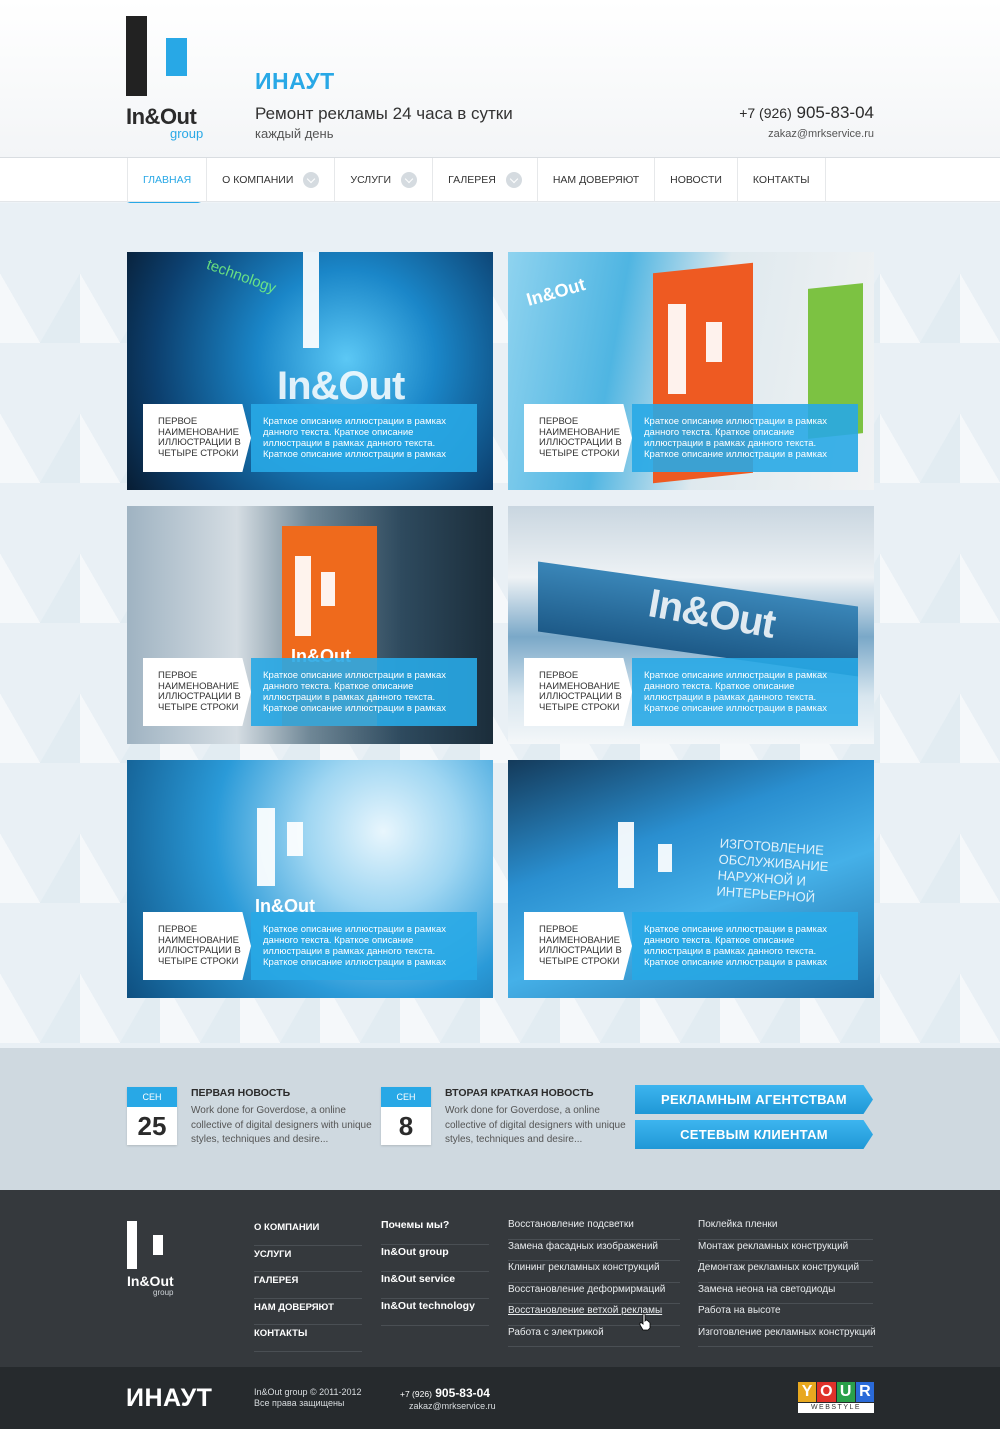 The width and height of the screenshot is (1000, 1429). What do you see at coordinates (308, 1392) in the screenshot?
I see `copyright-line: In&Out group © 2011-2012` at bounding box center [308, 1392].